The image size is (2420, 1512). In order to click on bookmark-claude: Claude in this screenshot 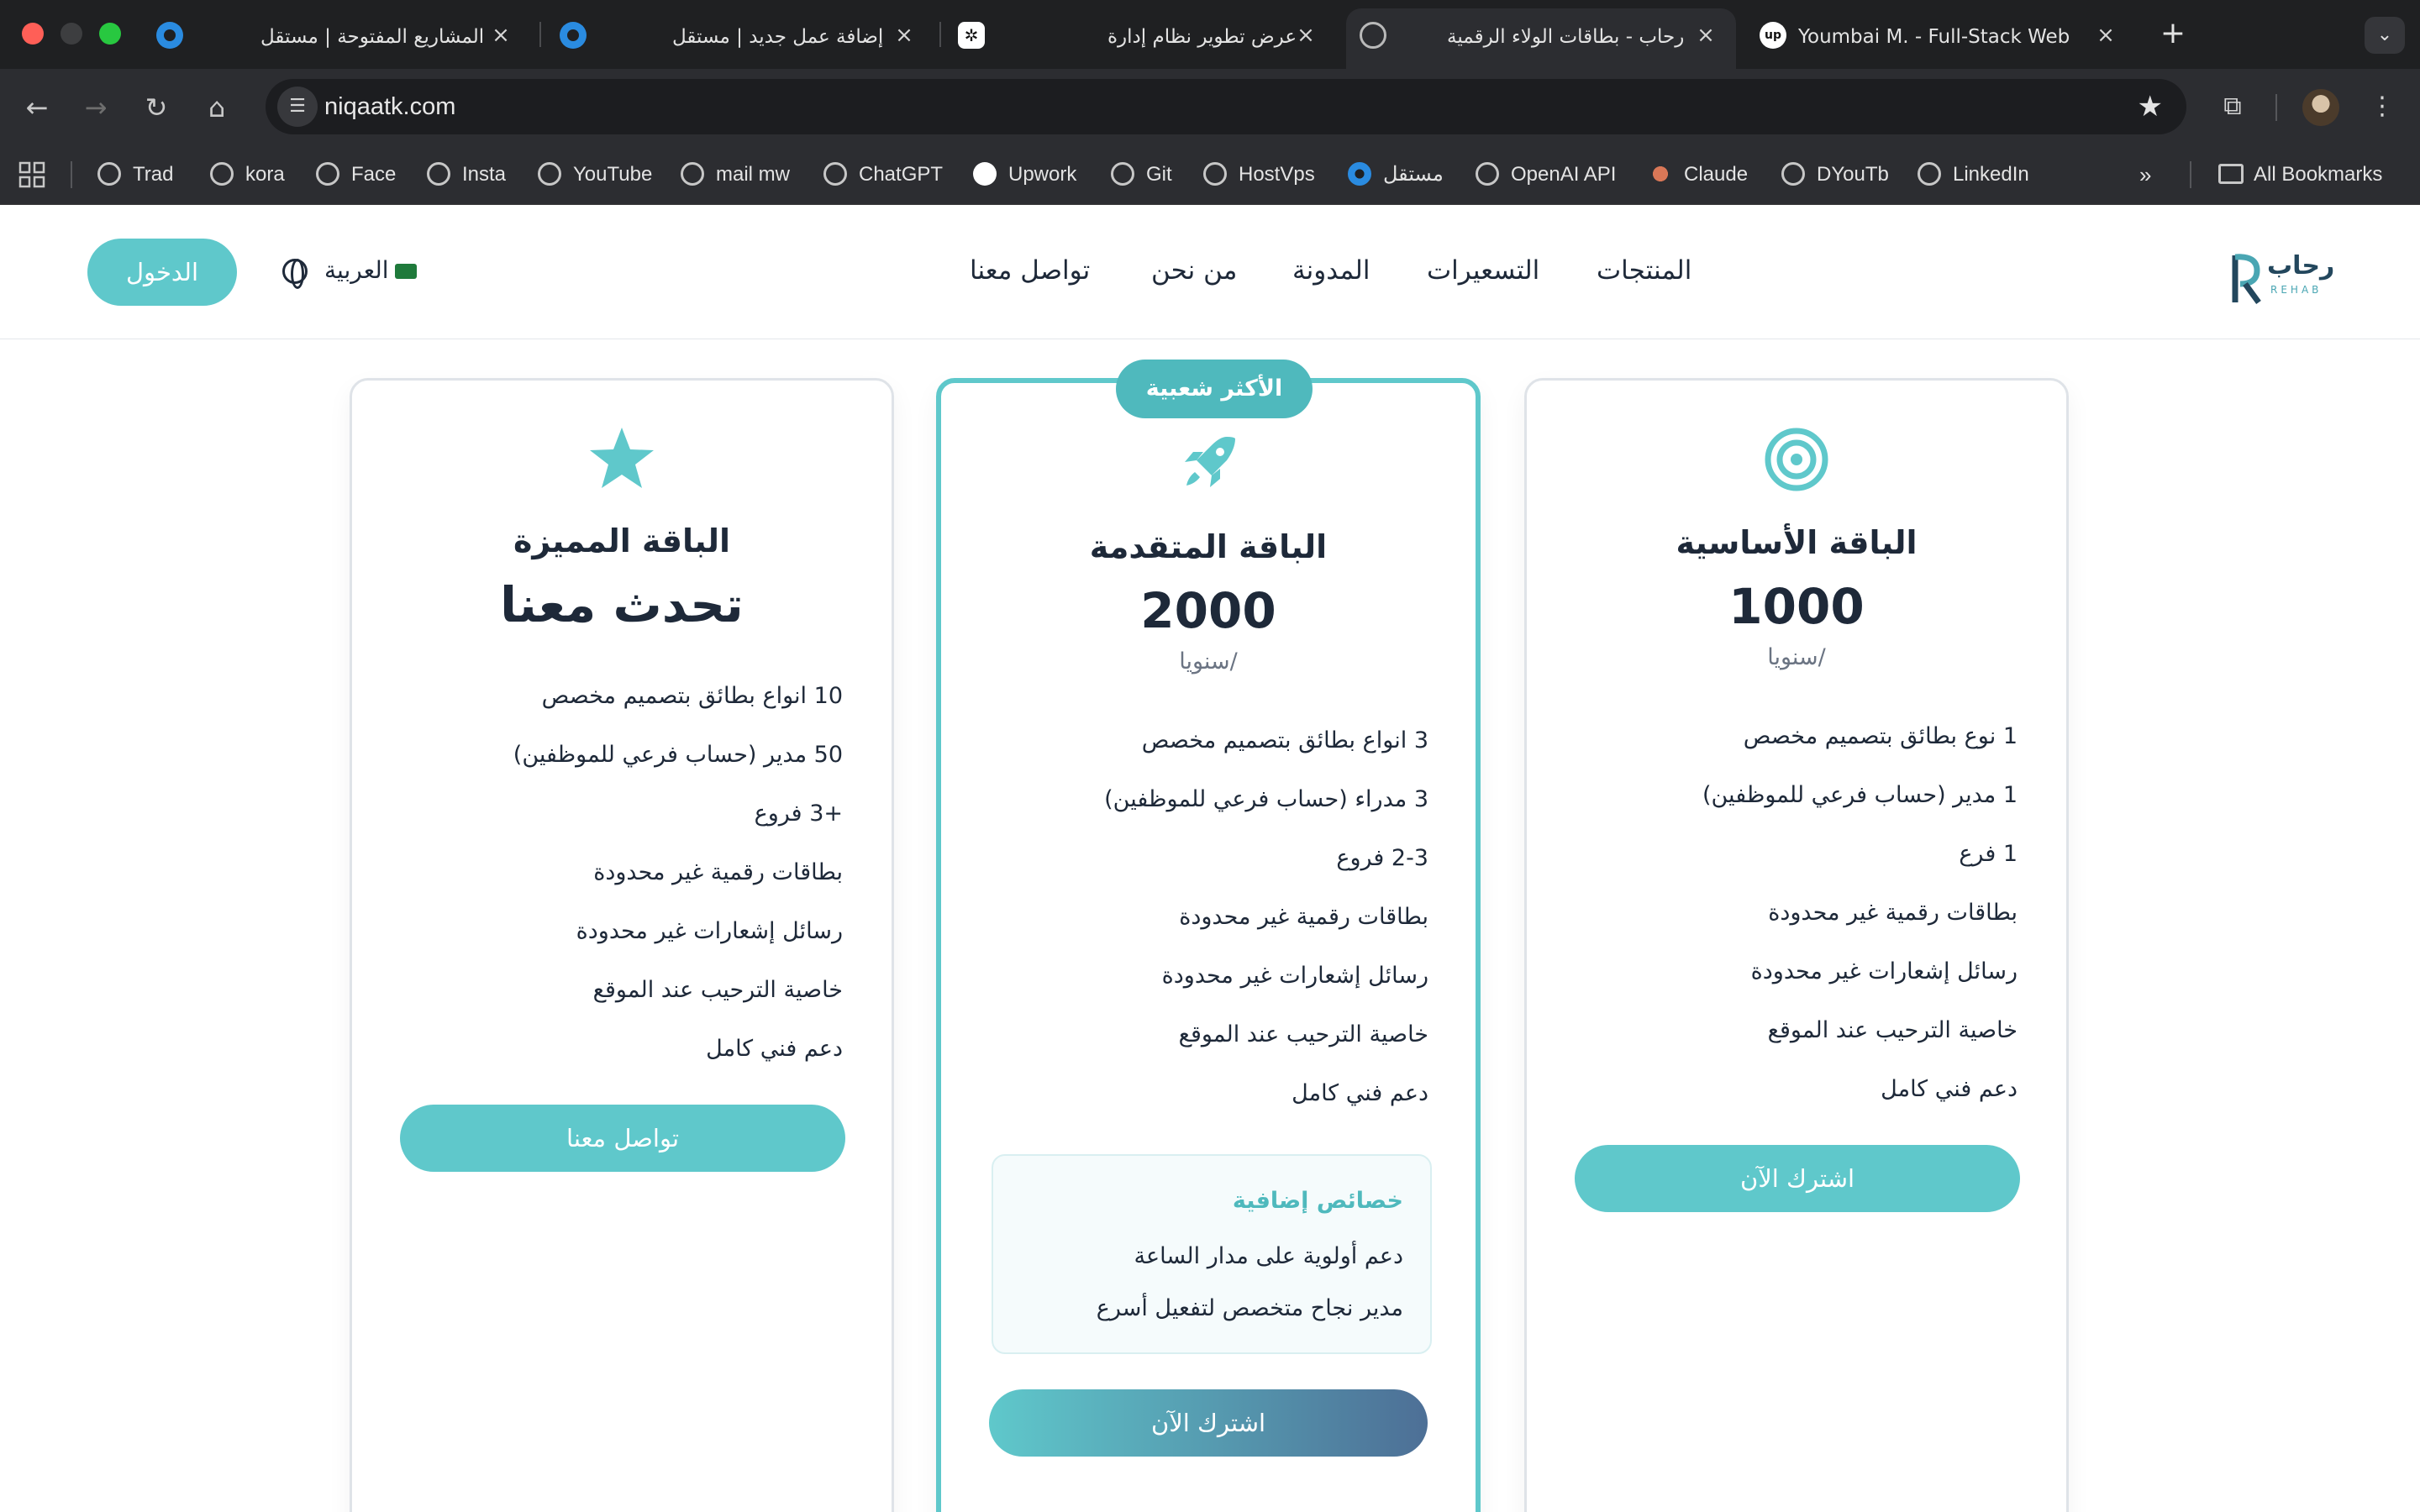, I will do `click(1698, 175)`.